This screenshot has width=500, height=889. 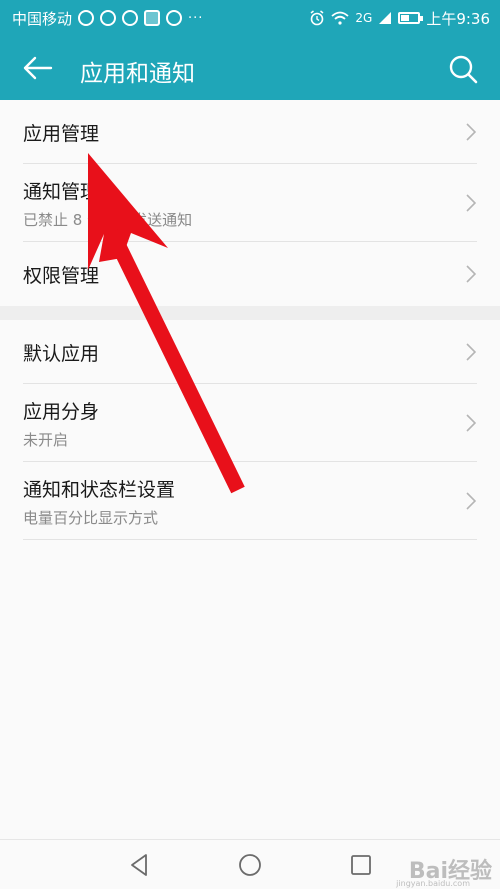 What do you see at coordinates (137, 74) in the screenshot?
I see `page-title: 应用和通知` at bounding box center [137, 74].